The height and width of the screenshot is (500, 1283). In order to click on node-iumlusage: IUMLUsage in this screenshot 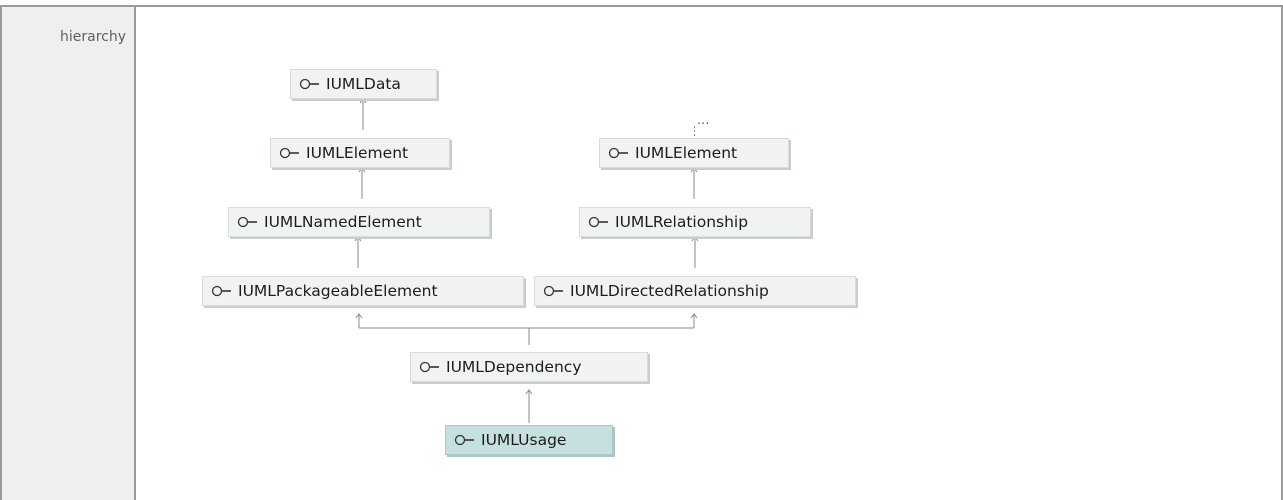, I will do `click(529, 440)`.